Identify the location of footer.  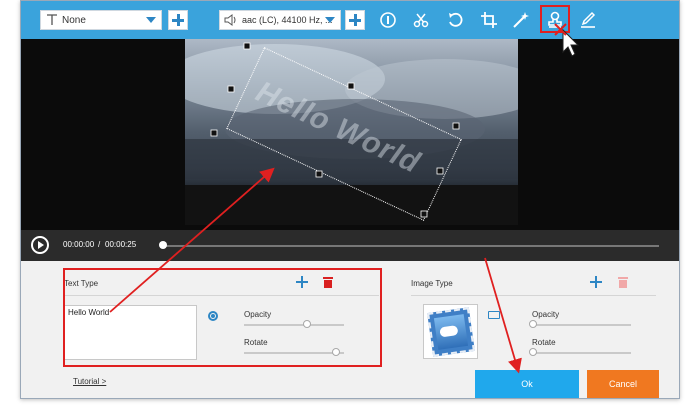
(350, 382).